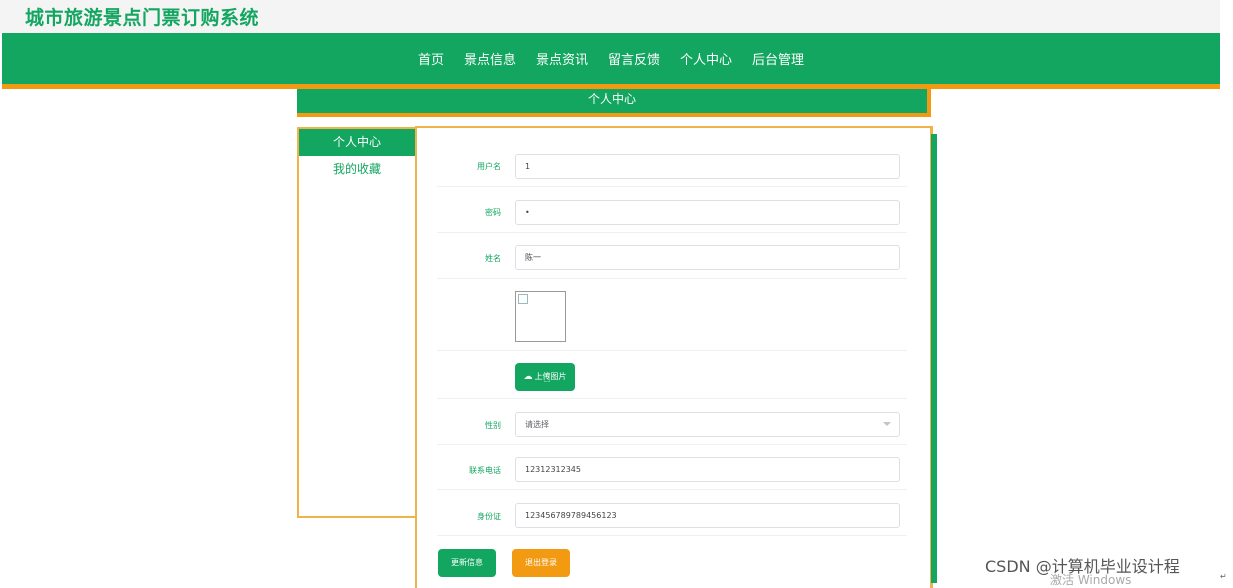 This screenshot has height=588, width=1233. What do you see at coordinates (672, 315) in the screenshot?
I see `form-row-avatar` at bounding box center [672, 315].